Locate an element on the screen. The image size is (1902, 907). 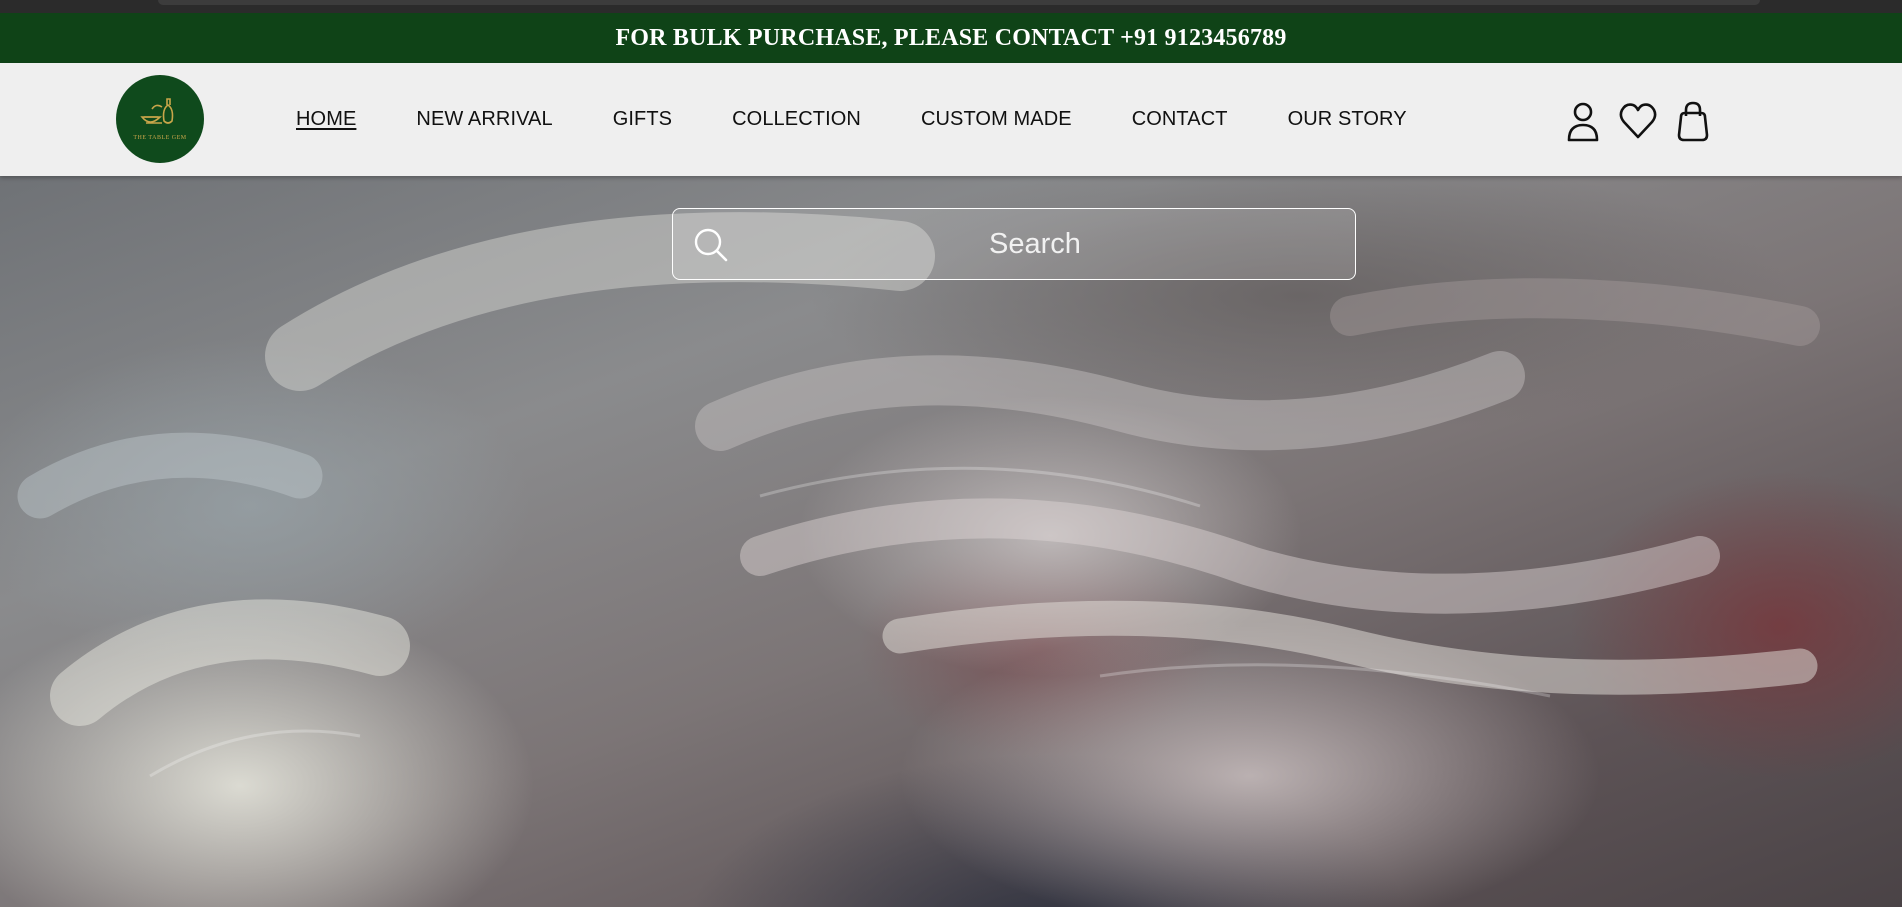
browser-top-strip is located at coordinates (951, 6).